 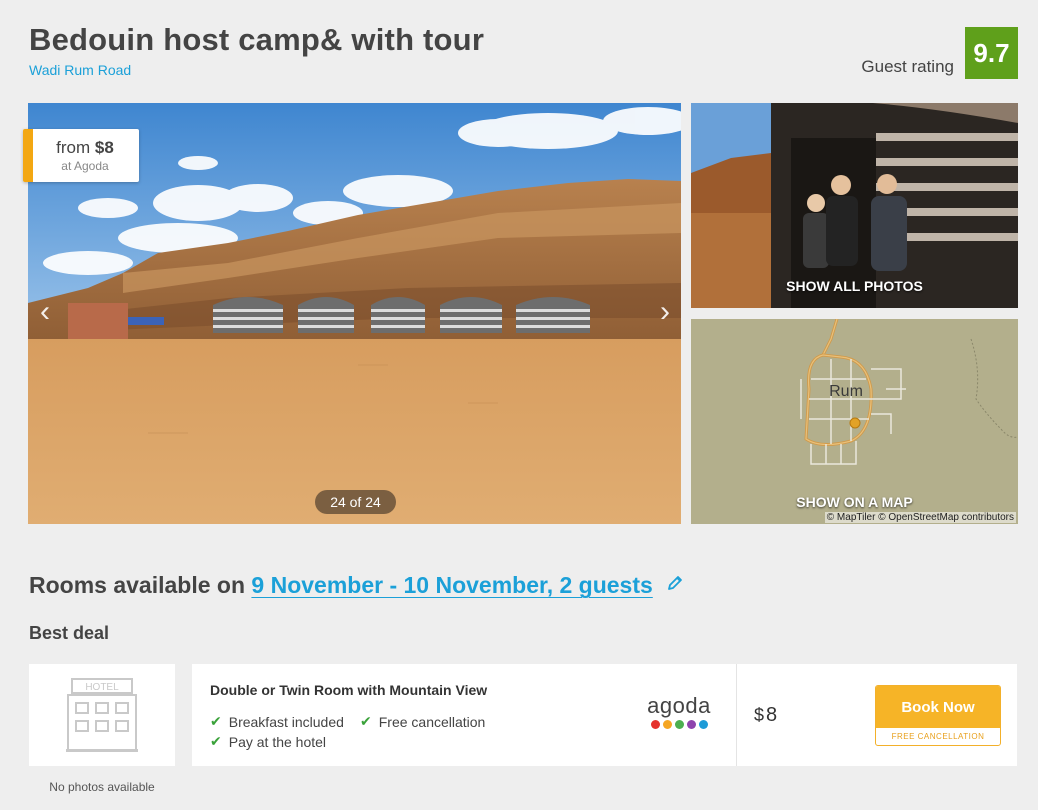 What do you see at coordinates (257, 39) in the screenshot?
I see `hotel-title: Bedouin host camp& with tour` at bounding box center [257, 39].